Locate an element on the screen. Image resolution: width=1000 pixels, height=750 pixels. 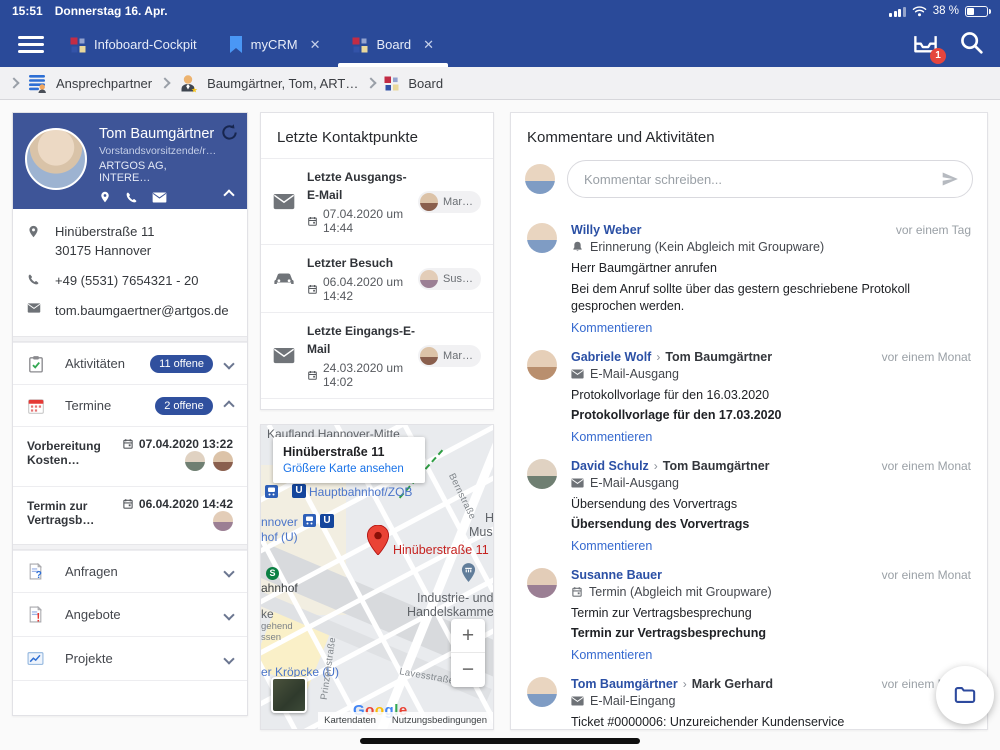
notifications-button: 1 is located at coordinates (929, 47).